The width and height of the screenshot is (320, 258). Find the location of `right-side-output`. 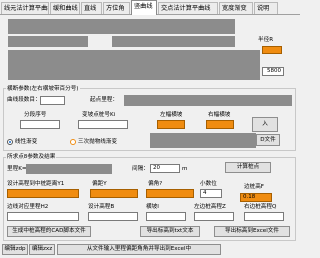

right-side-output is located at coordinates (264, 216).